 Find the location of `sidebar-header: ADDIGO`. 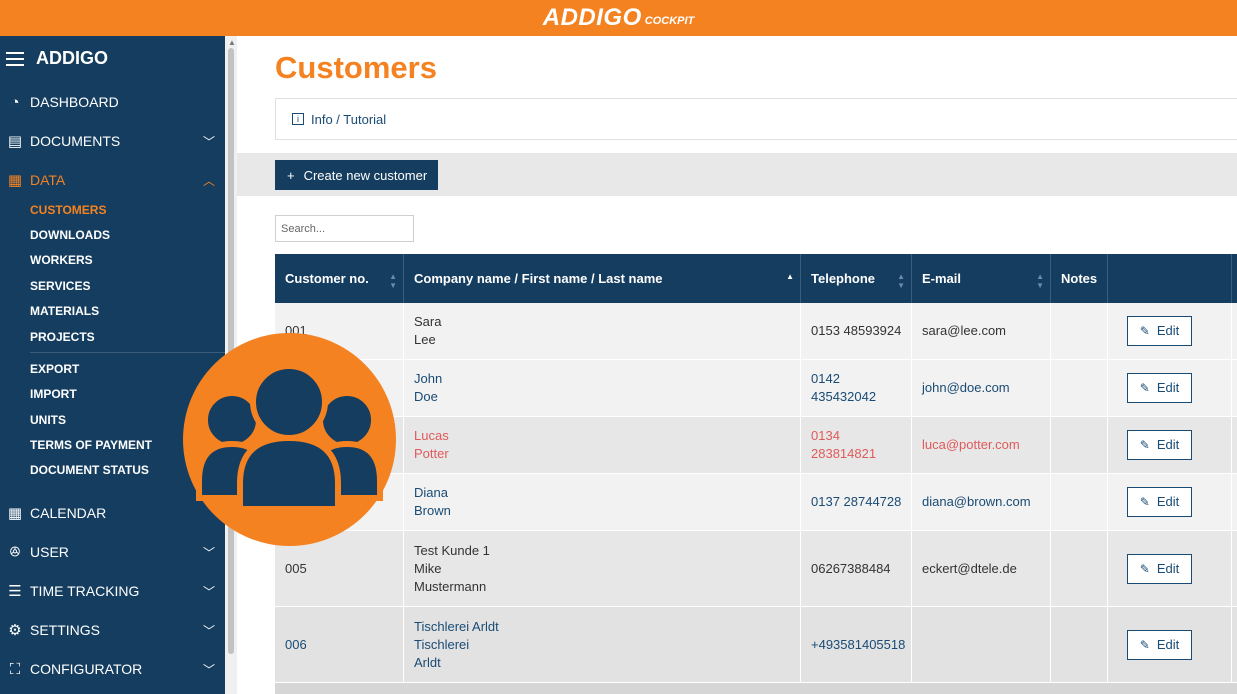

sidebar-header: ADDIGO is located at coordinates (57, 58).